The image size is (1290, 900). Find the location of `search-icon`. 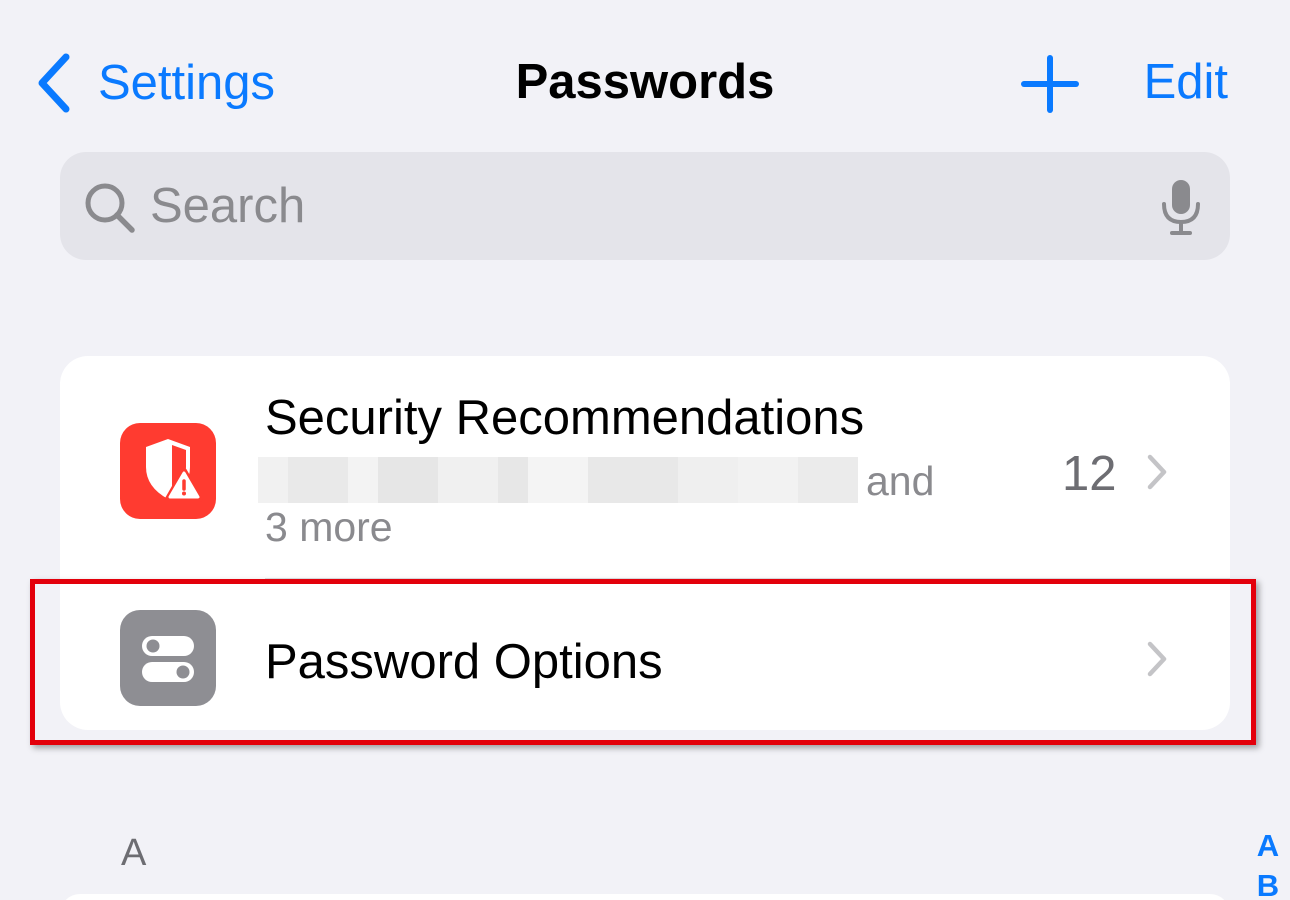

search-icon is located at coordinates (110, 208).